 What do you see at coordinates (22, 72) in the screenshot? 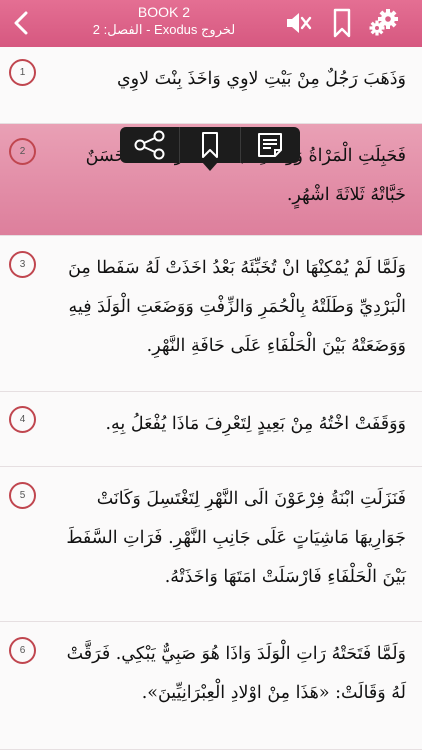
I see `verse-number: 1` at bounding box center [22, 72].